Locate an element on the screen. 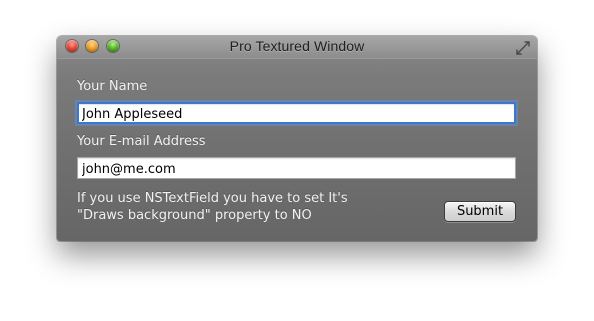  title-bar: Pro Textured Window is located at coordinates (297, 47).